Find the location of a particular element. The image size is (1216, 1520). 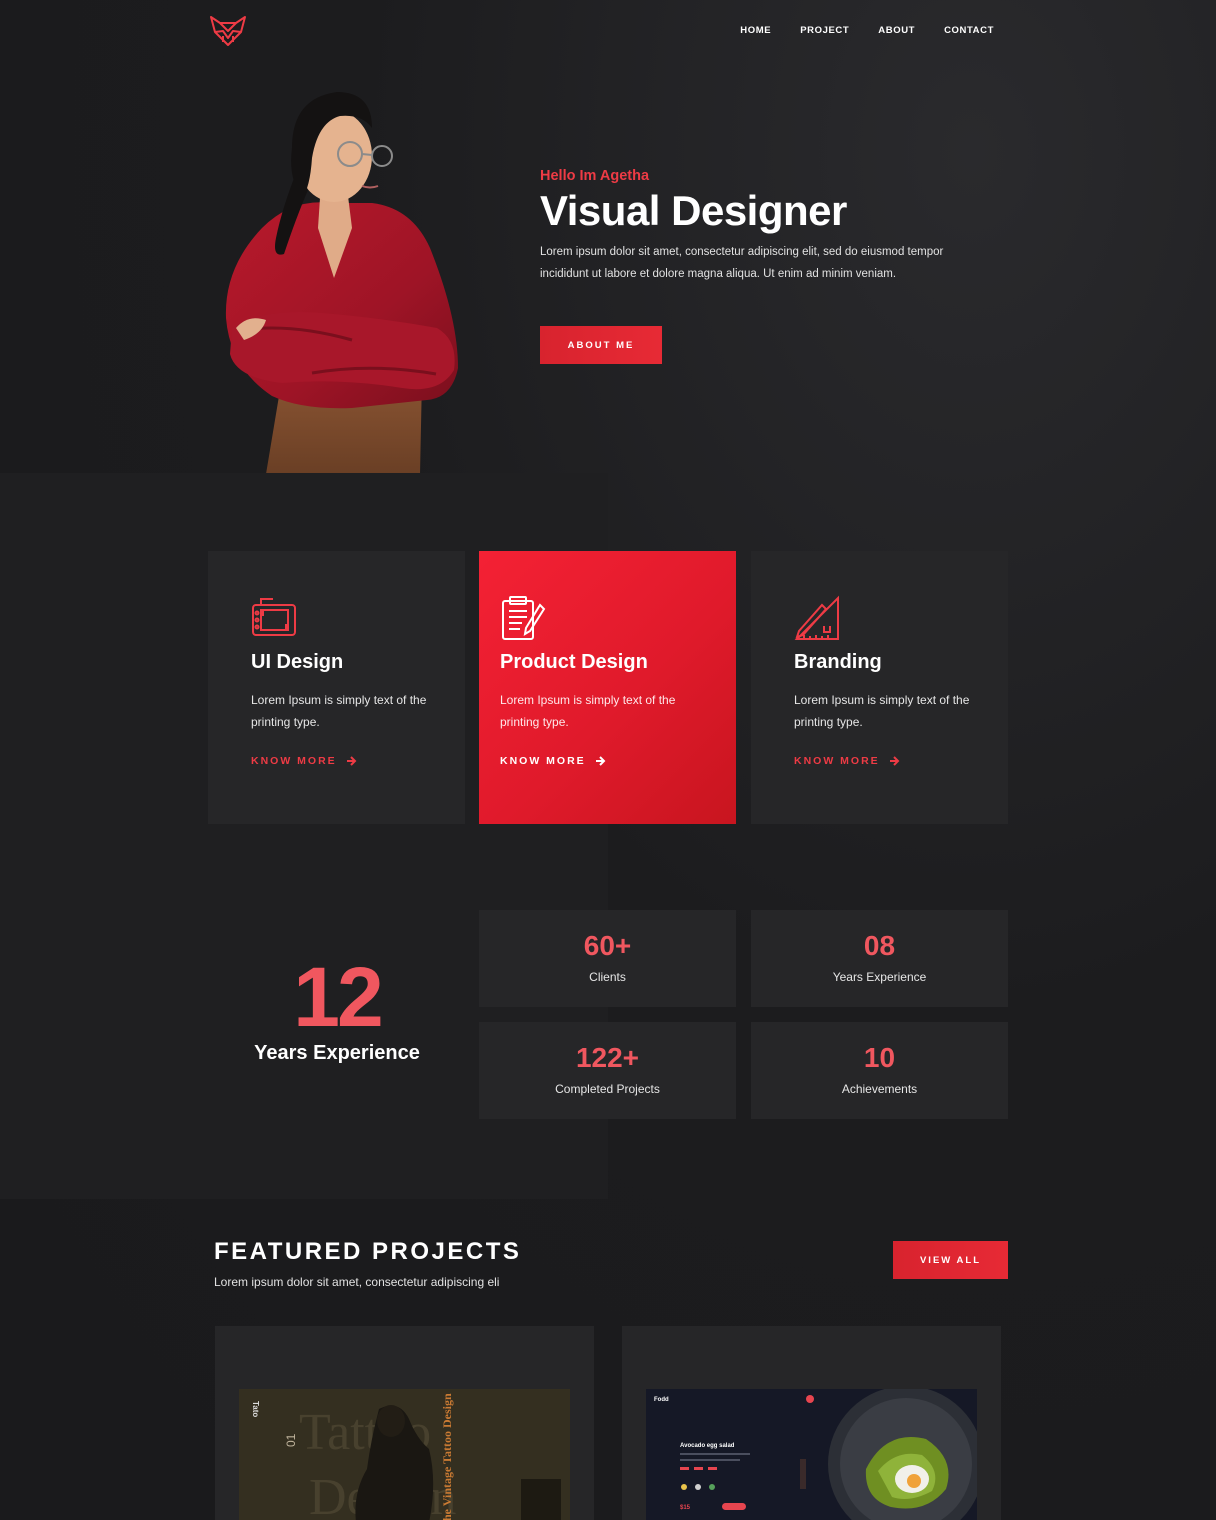

stat-years-experience: 08 Years Experience is located at coordinates (879, 958).